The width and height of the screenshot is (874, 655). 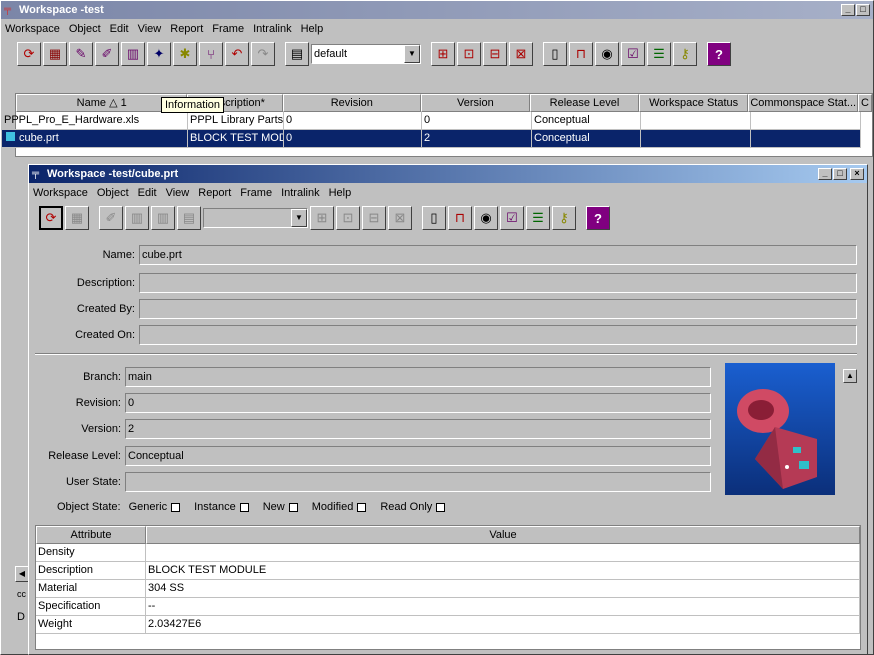 I want to click on created-on-field, so click(x=498, y=335).